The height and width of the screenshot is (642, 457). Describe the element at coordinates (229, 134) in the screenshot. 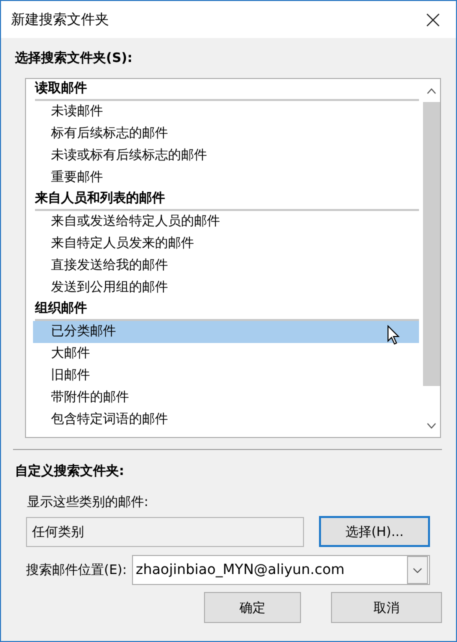

I see `list-item: 标有后续标志的邮件` at that location.